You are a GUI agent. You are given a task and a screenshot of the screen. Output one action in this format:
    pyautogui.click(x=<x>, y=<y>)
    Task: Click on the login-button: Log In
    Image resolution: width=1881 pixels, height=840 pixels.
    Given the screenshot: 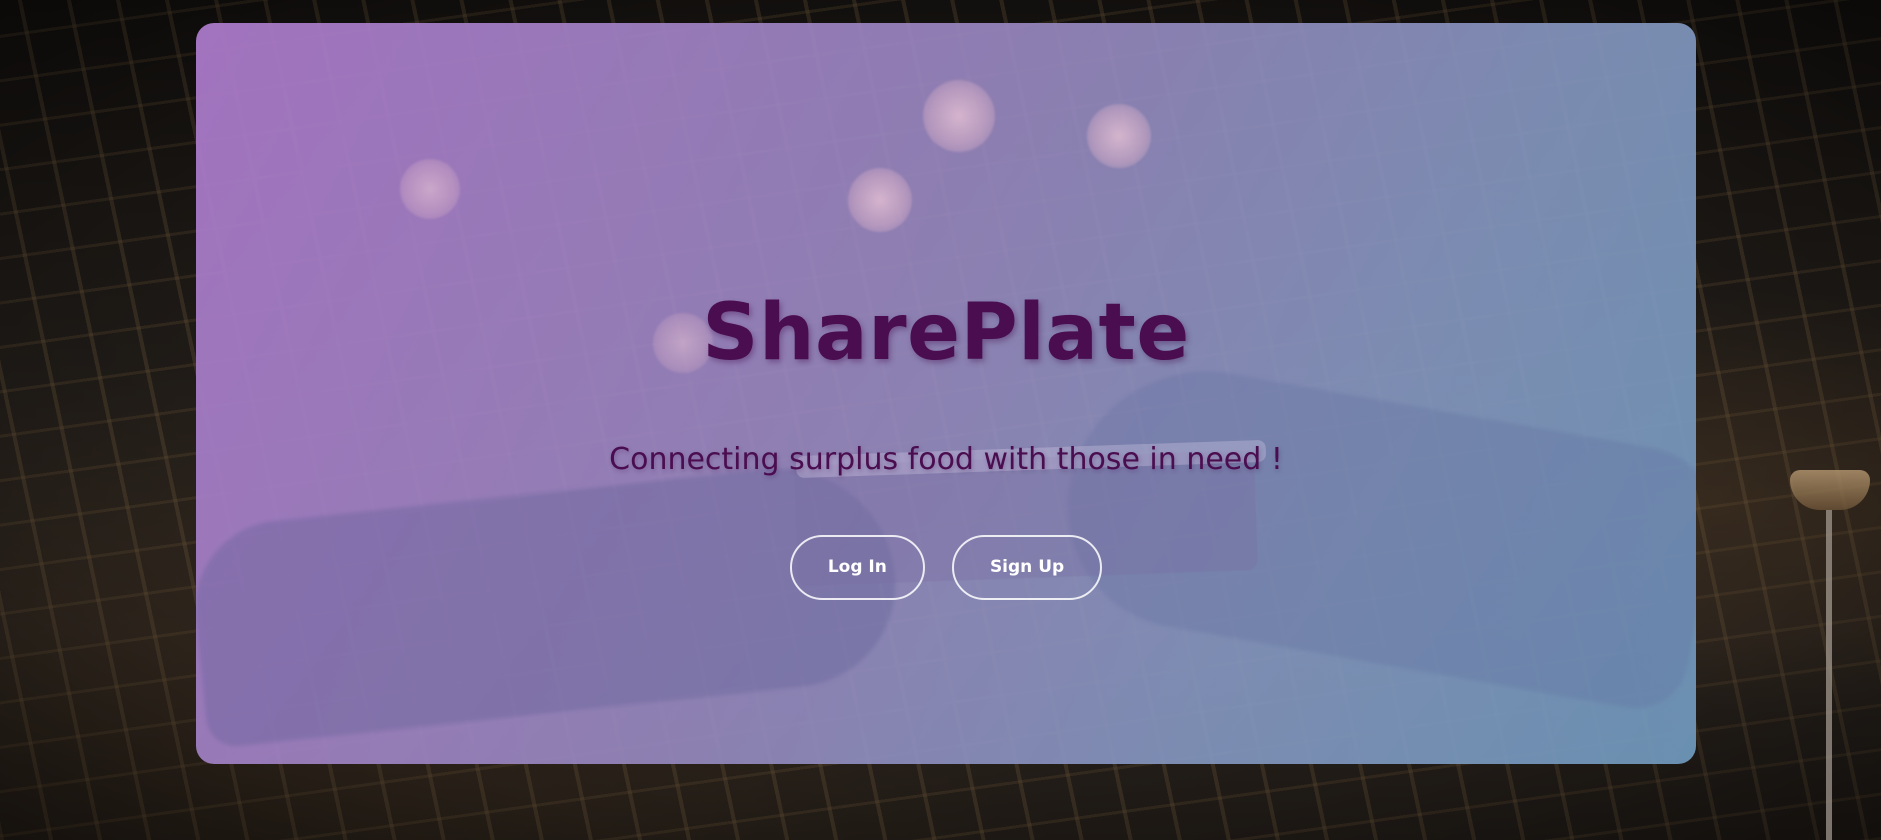 What is the action you would take?
    pyautogui.click(x=857, y=567)
    